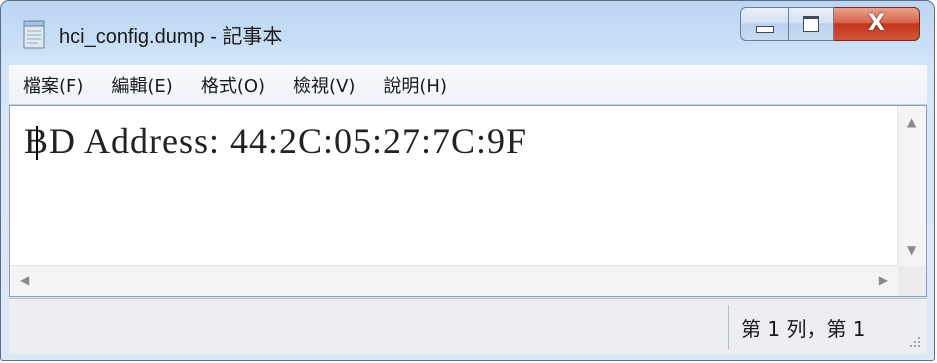 This screenshot has width=937, height=363. I want to click on horizontal-scrollbar: ◀ ▶, so click(454, 280).